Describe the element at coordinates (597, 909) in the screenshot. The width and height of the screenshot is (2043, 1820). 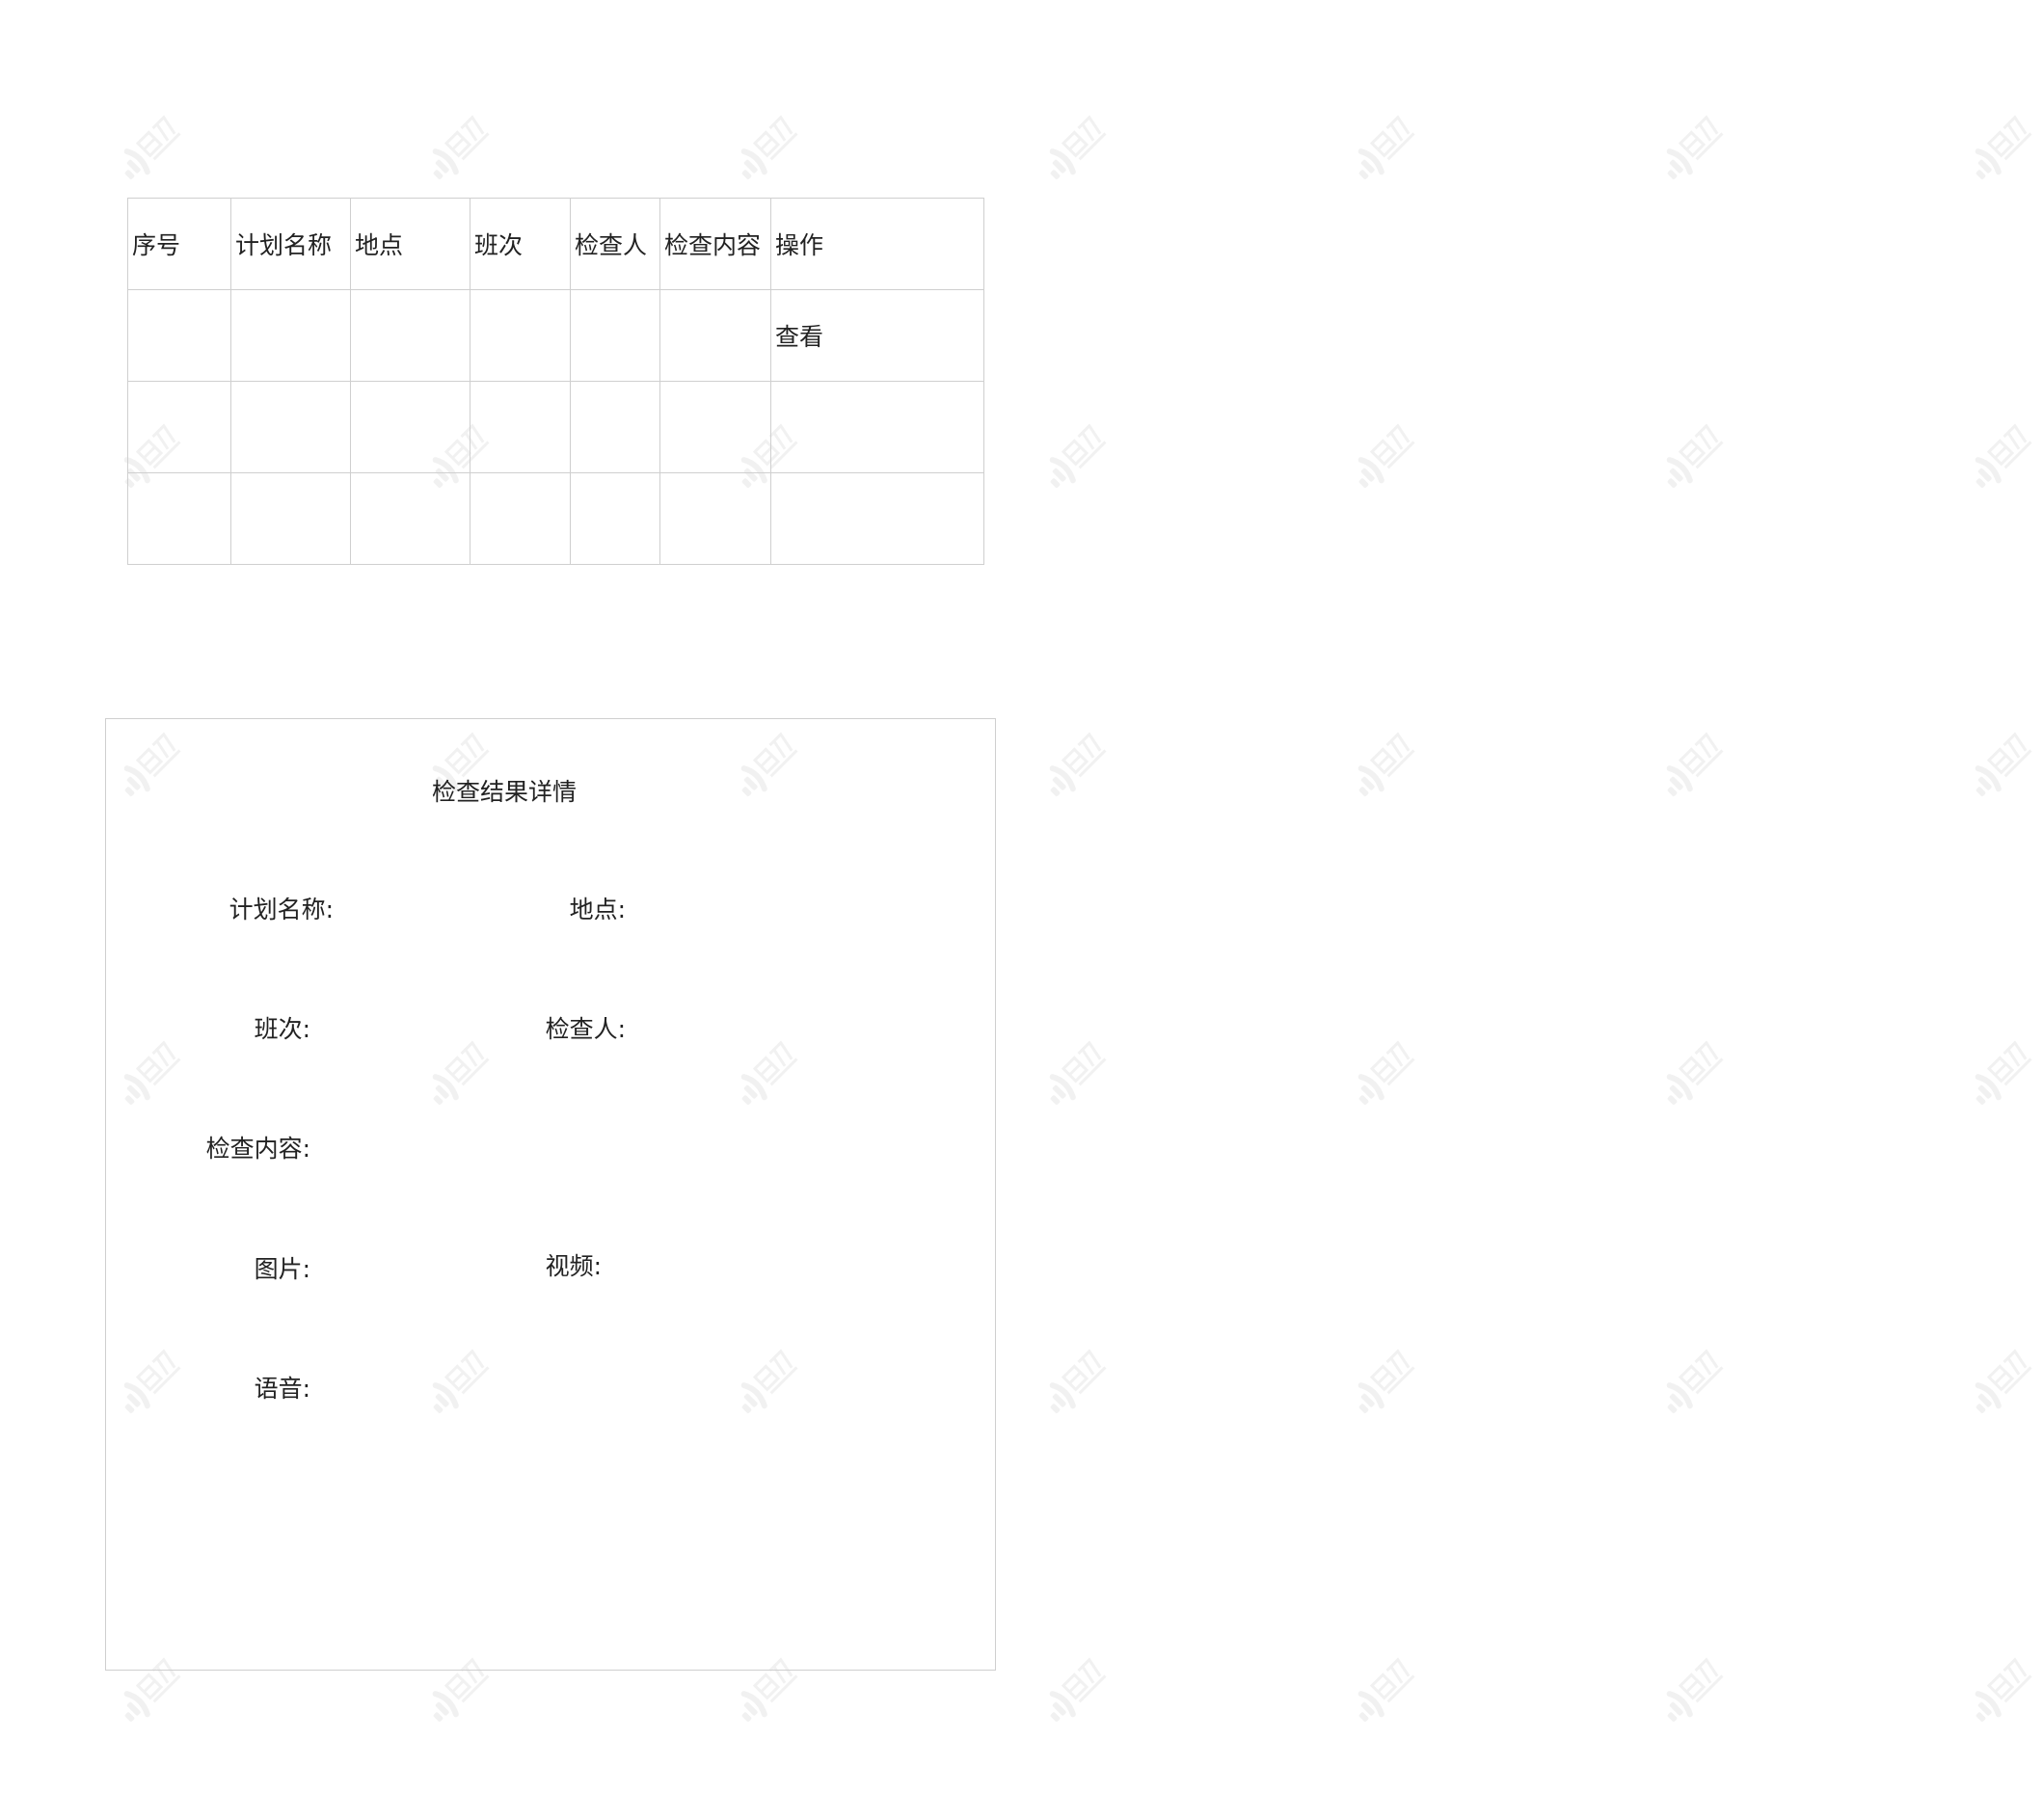
I see `location-label: 地点:` at that location.